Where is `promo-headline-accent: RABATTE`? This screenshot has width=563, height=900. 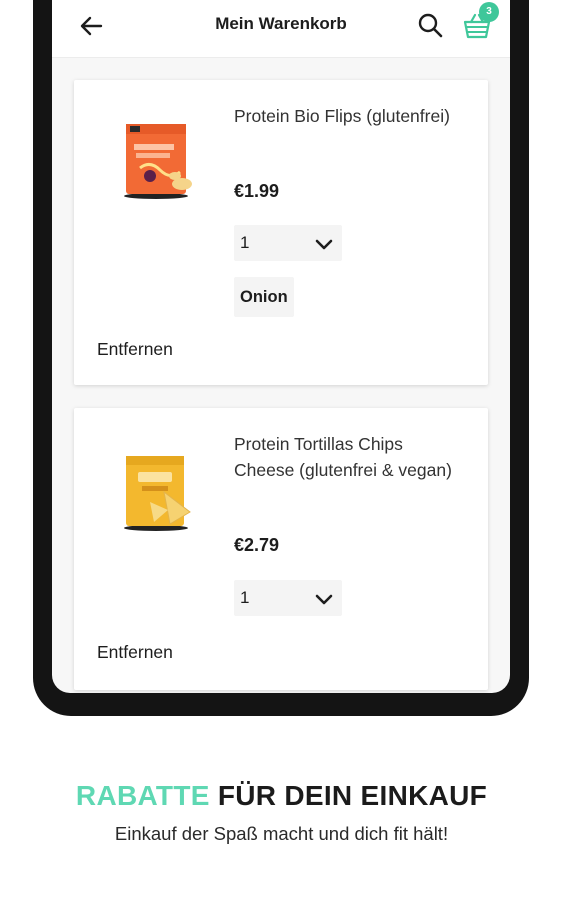
promo-headline-accent: RABATTE is located at coordinates (142, 795).